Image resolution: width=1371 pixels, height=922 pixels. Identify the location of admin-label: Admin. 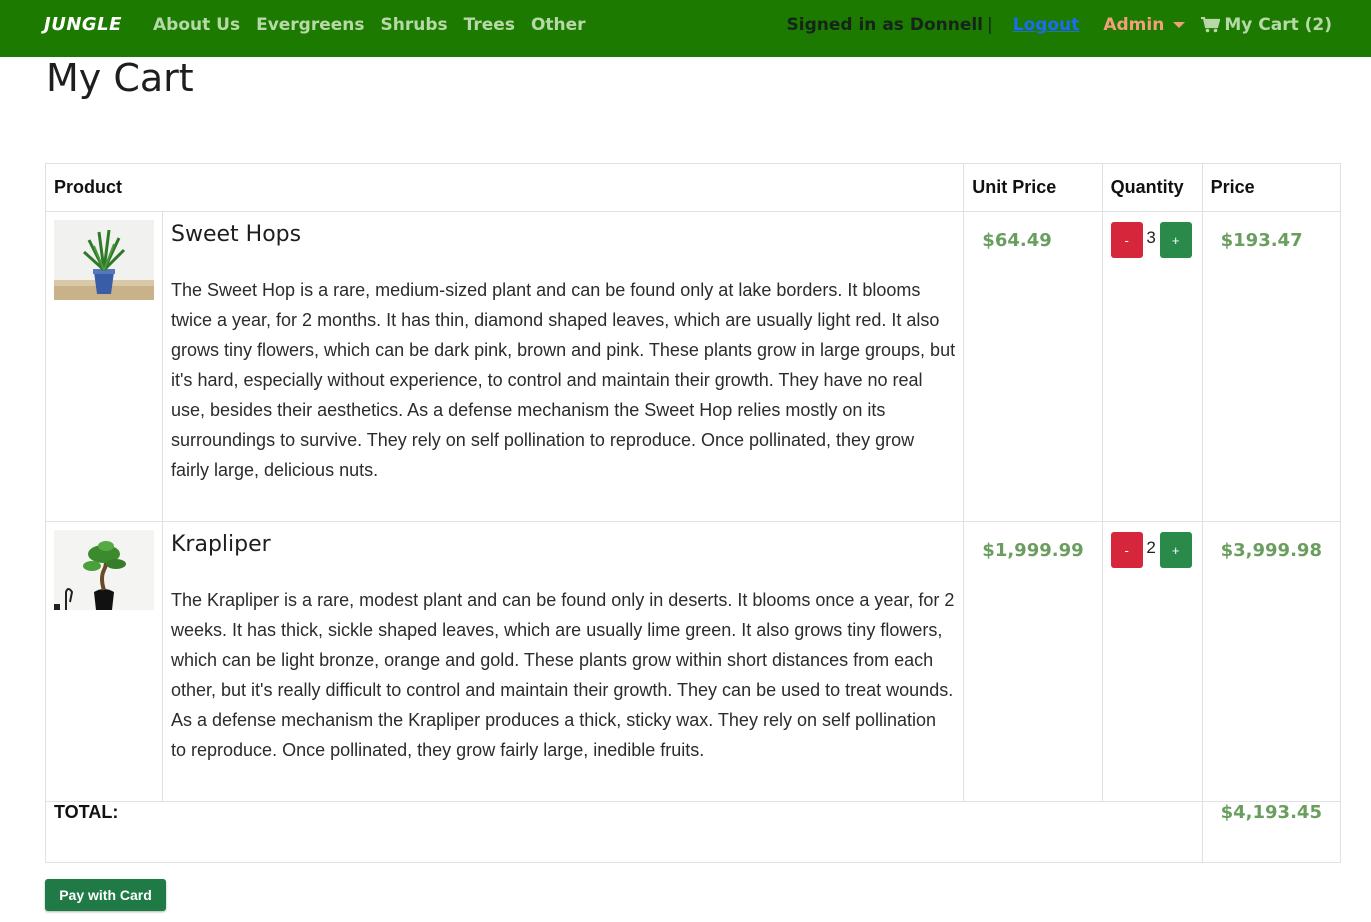
(1134, 25).